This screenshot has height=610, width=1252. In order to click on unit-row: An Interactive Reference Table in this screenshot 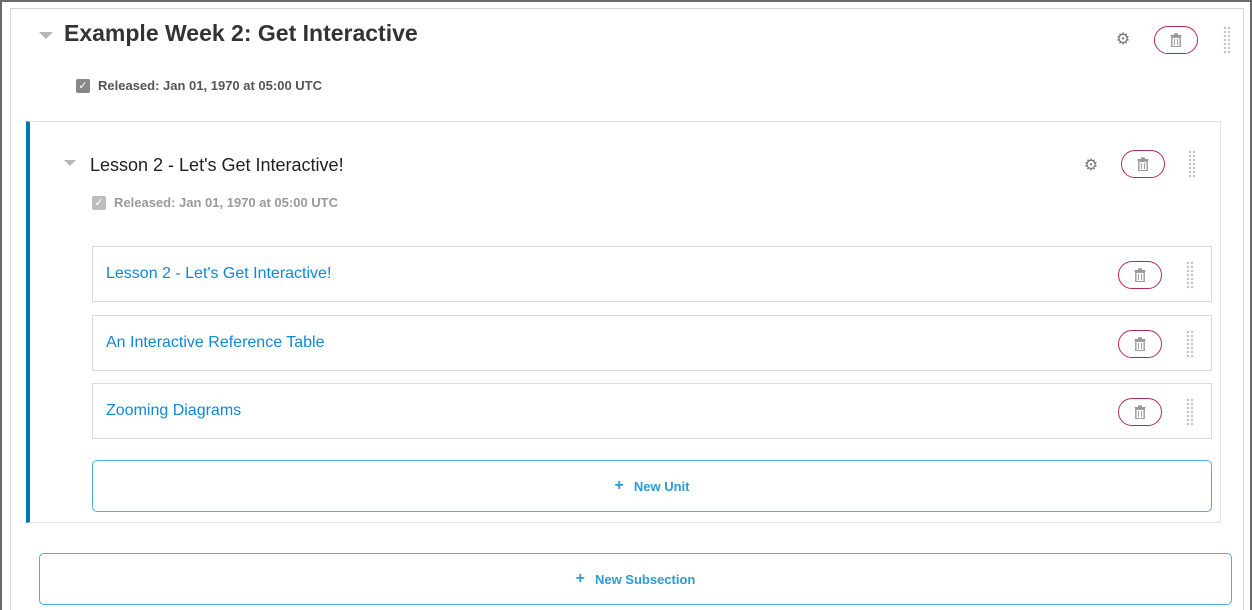, I will do `click(652, 343)`.